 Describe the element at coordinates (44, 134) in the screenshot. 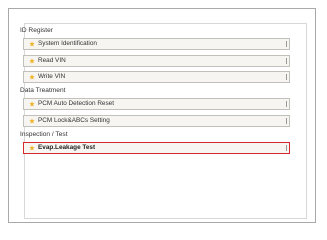

I see `section-title-inspection-test: Inspection / Test` at that location.